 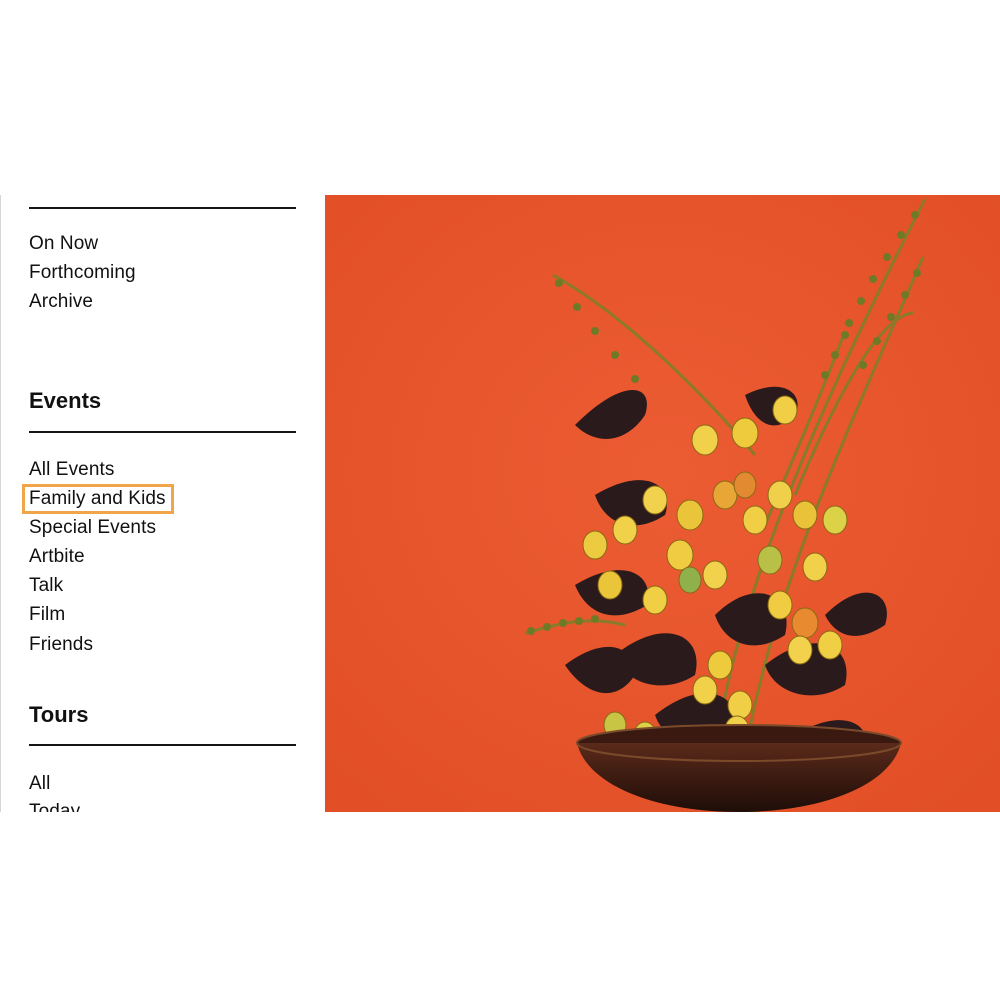 I want to click on events-heading: Events, so click(x=65, y=400).